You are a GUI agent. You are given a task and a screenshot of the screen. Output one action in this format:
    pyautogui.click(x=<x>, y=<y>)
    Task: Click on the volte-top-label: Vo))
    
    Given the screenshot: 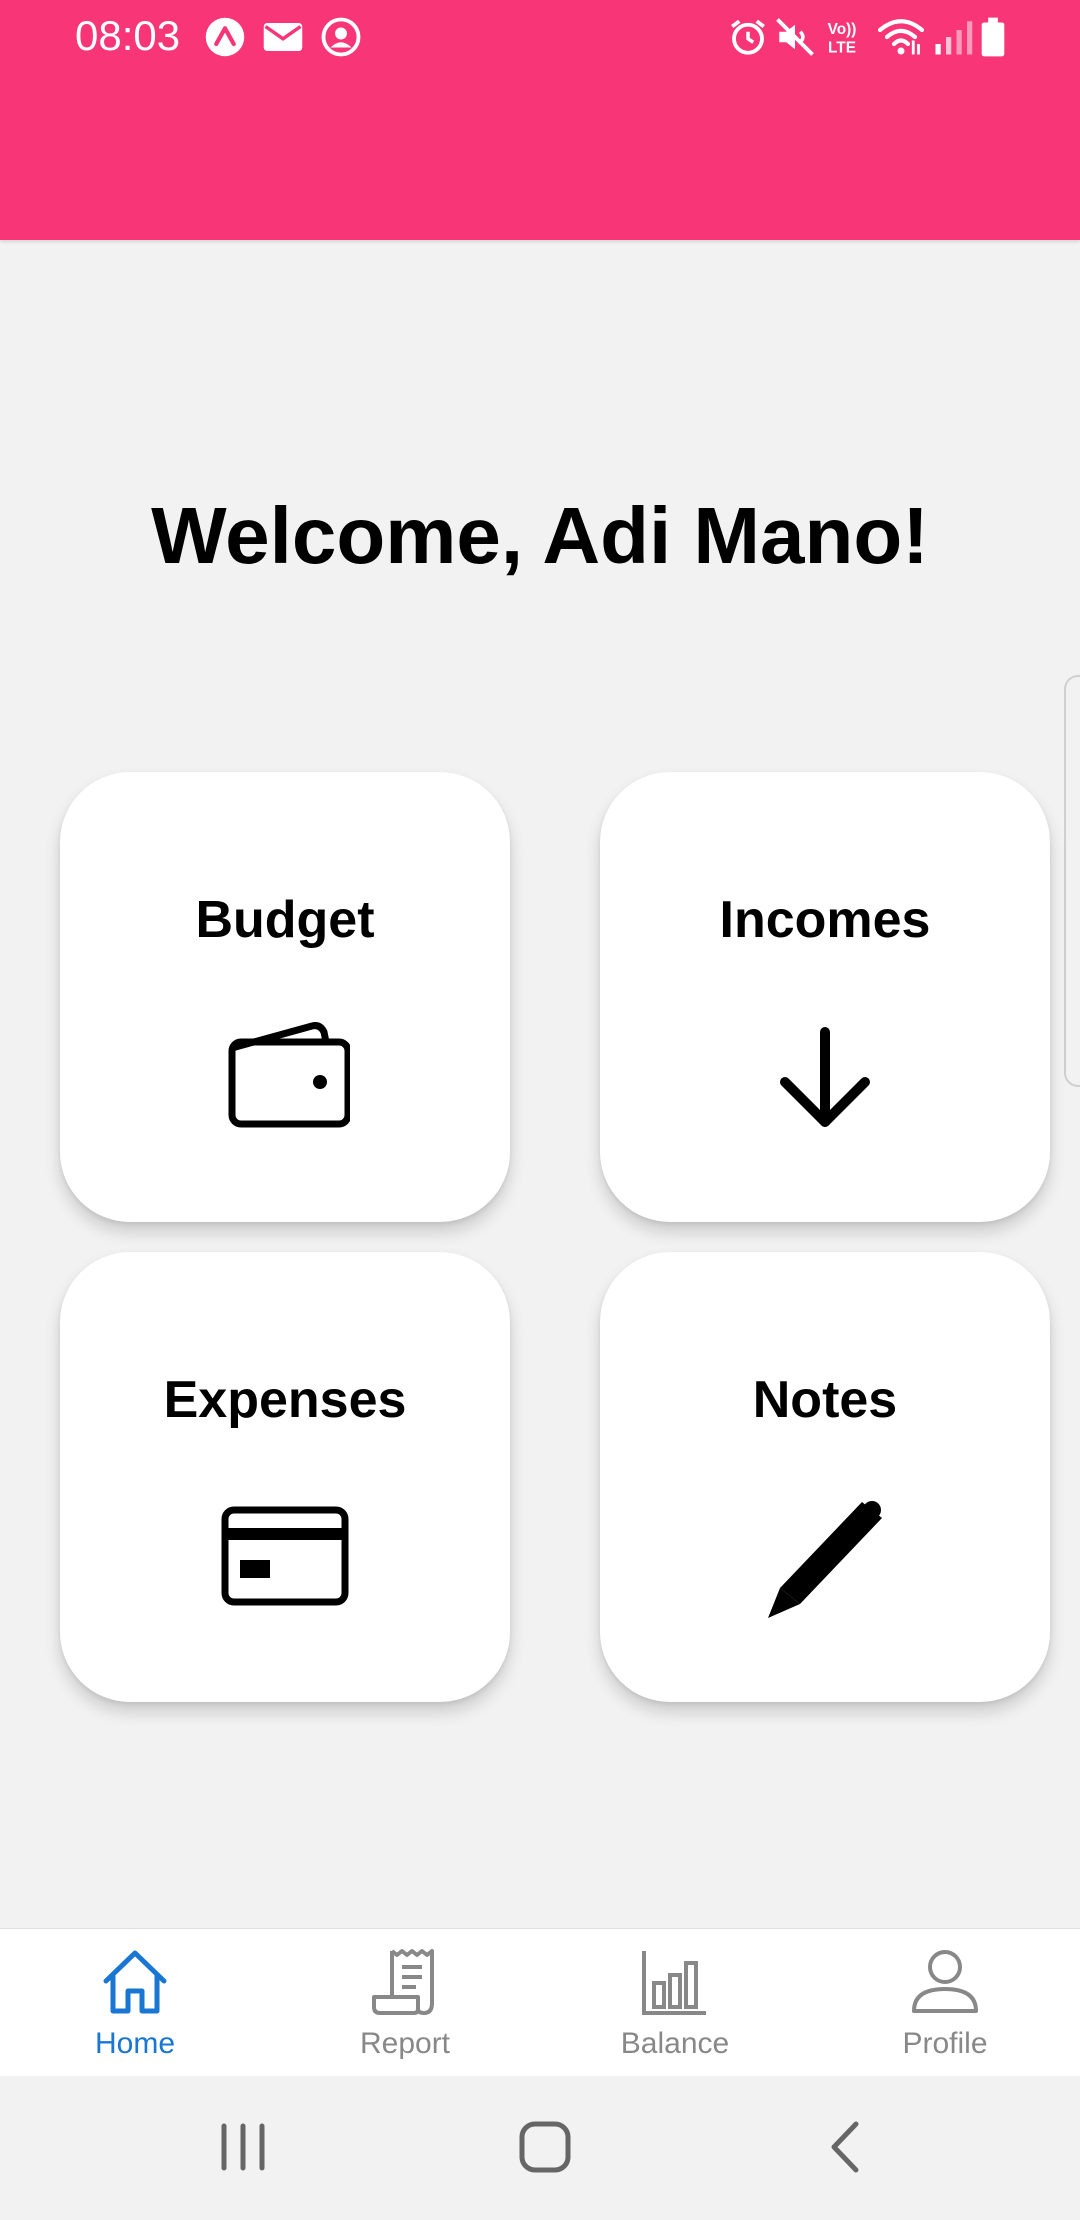 What is the action you would take?
    pyautogui.click(x=842, y=29)
    